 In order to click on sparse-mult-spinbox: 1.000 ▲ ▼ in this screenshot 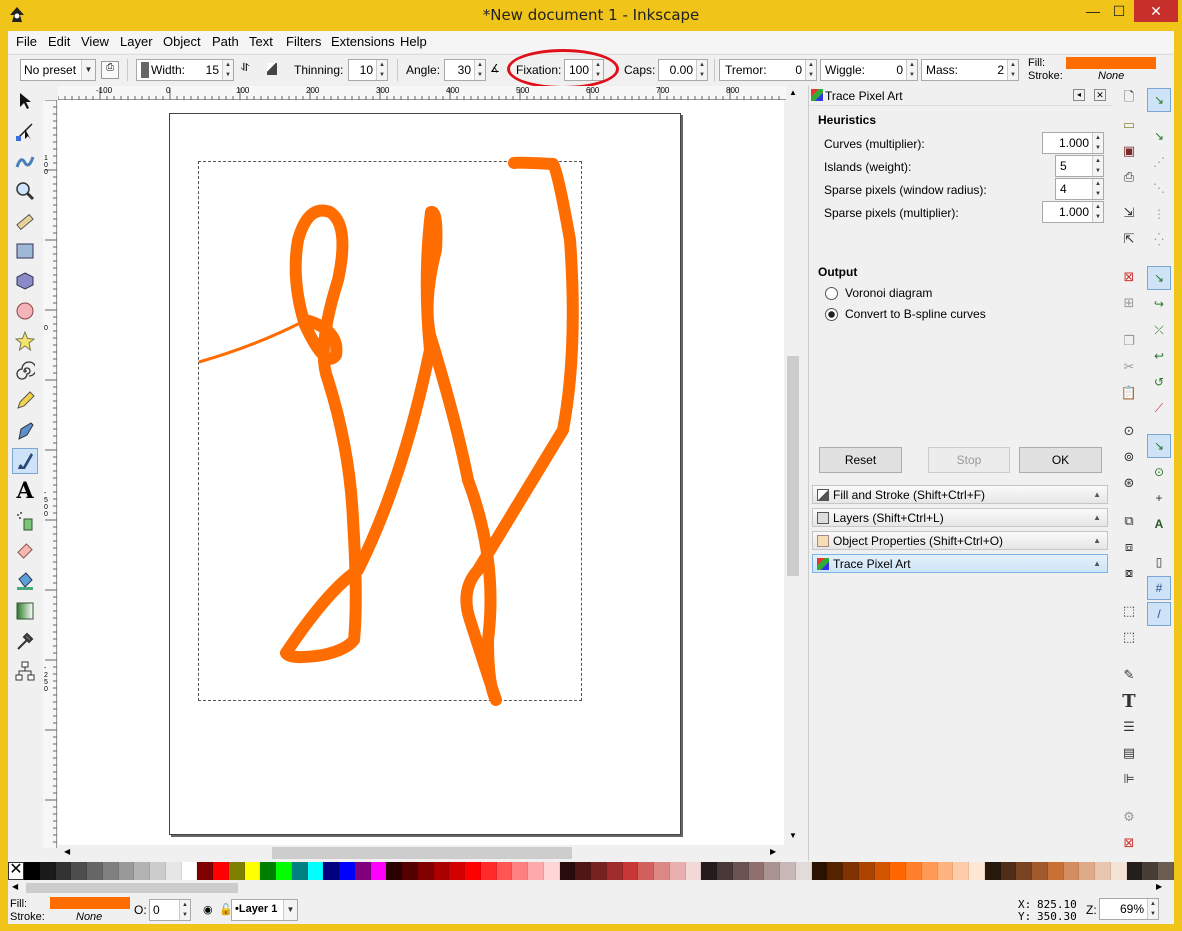, I will do `click(1073, 212)`.